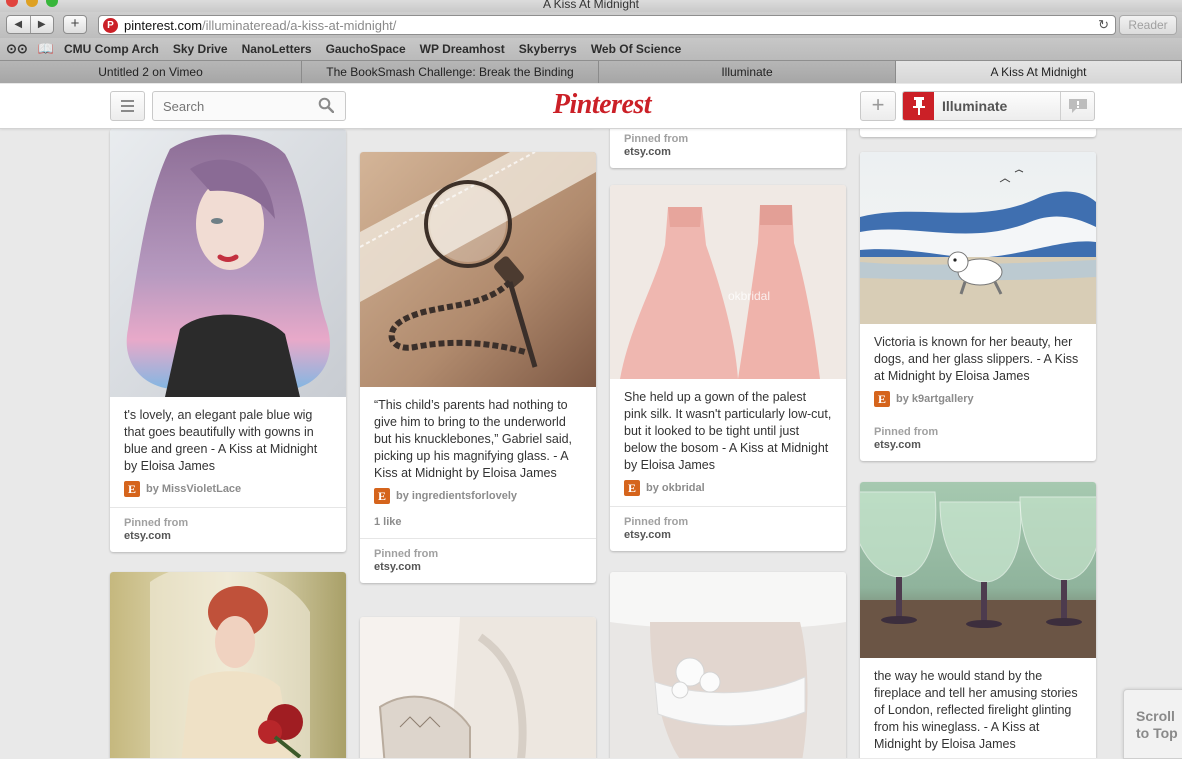  I want to click on window-title: A Kiss At Midnight, so click(591, 5).